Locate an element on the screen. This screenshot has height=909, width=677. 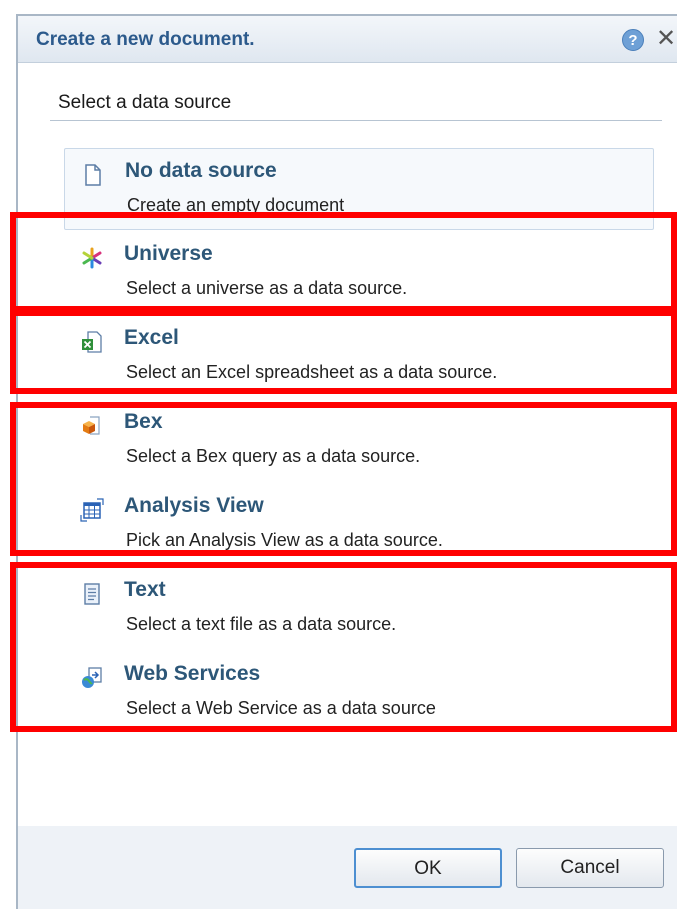
ok-button: OK is located at coordinates (428, 868).